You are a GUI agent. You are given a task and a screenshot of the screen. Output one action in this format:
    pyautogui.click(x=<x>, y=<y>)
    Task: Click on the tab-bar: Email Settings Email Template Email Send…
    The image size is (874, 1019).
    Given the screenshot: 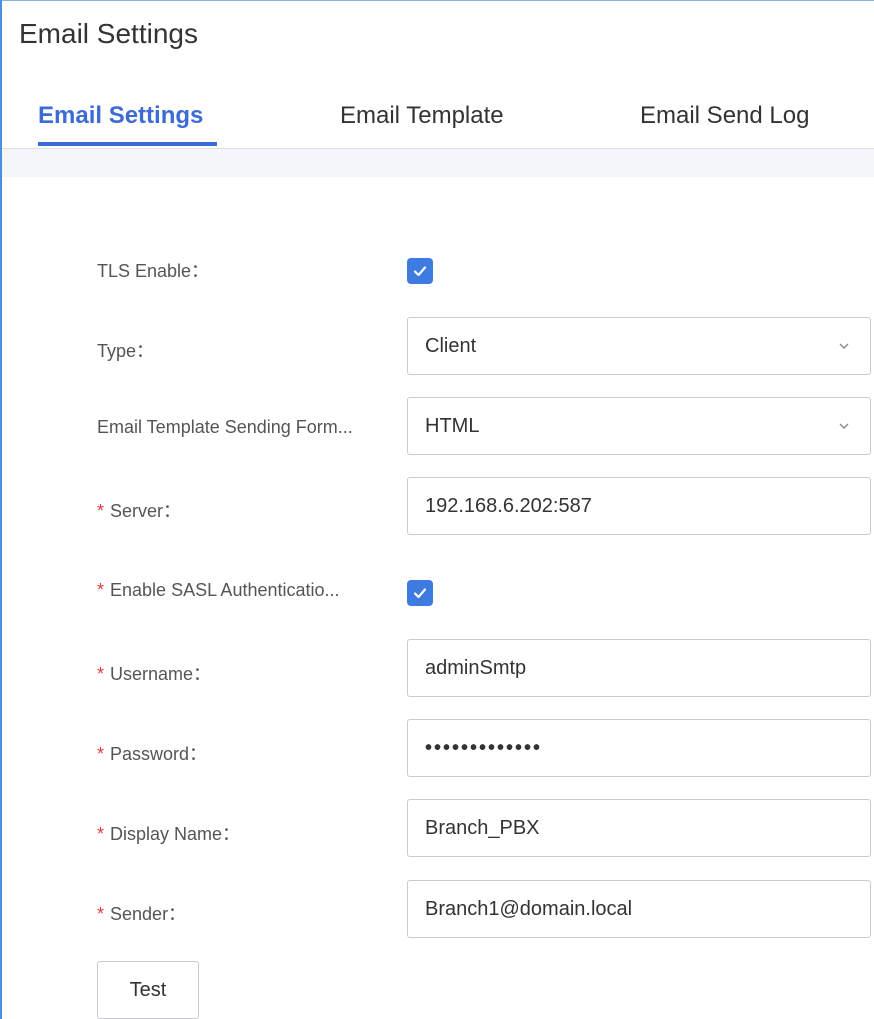 What is the action you would take?
    pyautogui.click(x=438, y=119)
    